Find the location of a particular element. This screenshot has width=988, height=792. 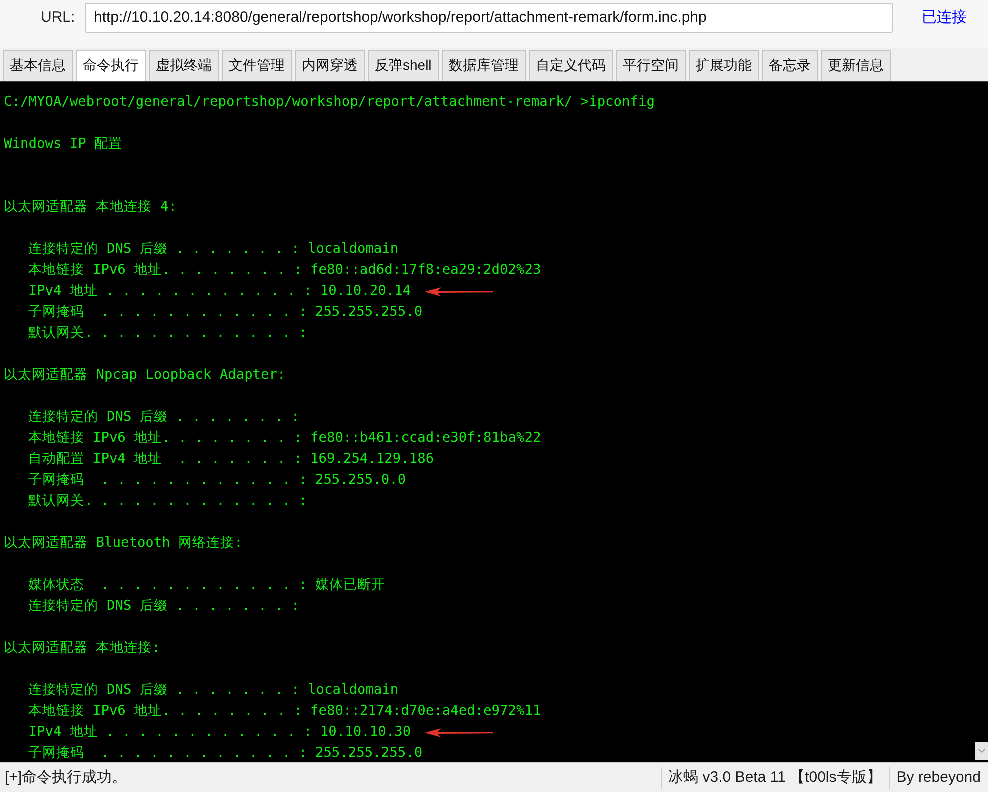

tab: 更新信息 is located at coordinates (855, 65).